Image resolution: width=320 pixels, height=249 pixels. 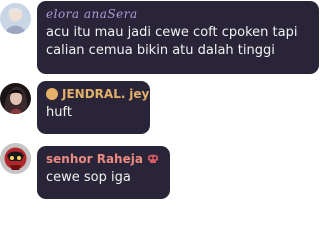 I want to click on username: JENDRAL. jey, so click(x=97, y=94).